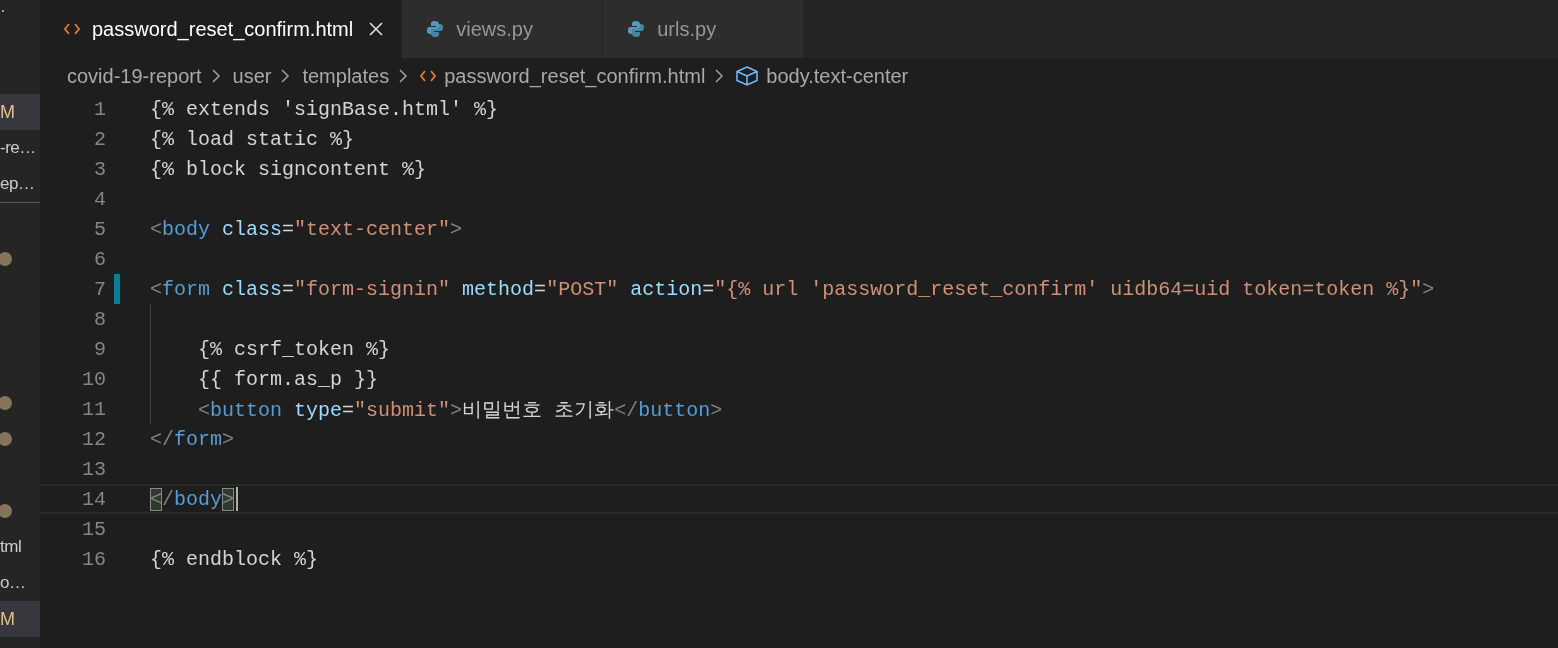  Describe the element at coordinates (792, 289) in the screenshot. I see `code-line: <form class="form-signin" method="POST" action="{% url 'password_reset_confirm' uidb64=uid token=token %}">` at that location.